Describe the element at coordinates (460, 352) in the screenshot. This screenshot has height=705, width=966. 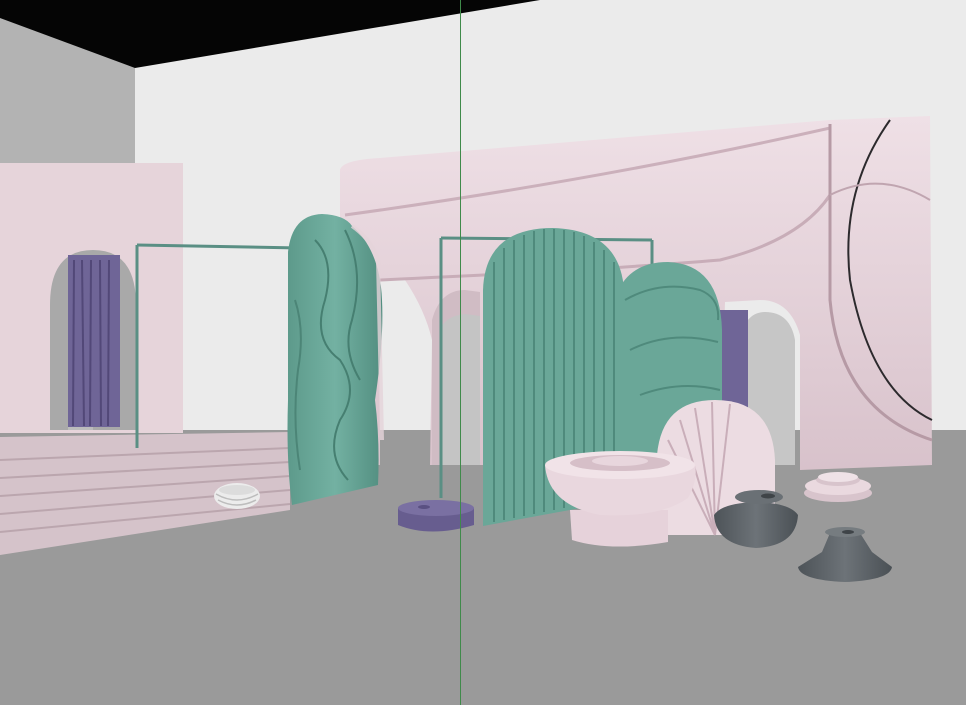
I see `vertical-guide-line` at that location.